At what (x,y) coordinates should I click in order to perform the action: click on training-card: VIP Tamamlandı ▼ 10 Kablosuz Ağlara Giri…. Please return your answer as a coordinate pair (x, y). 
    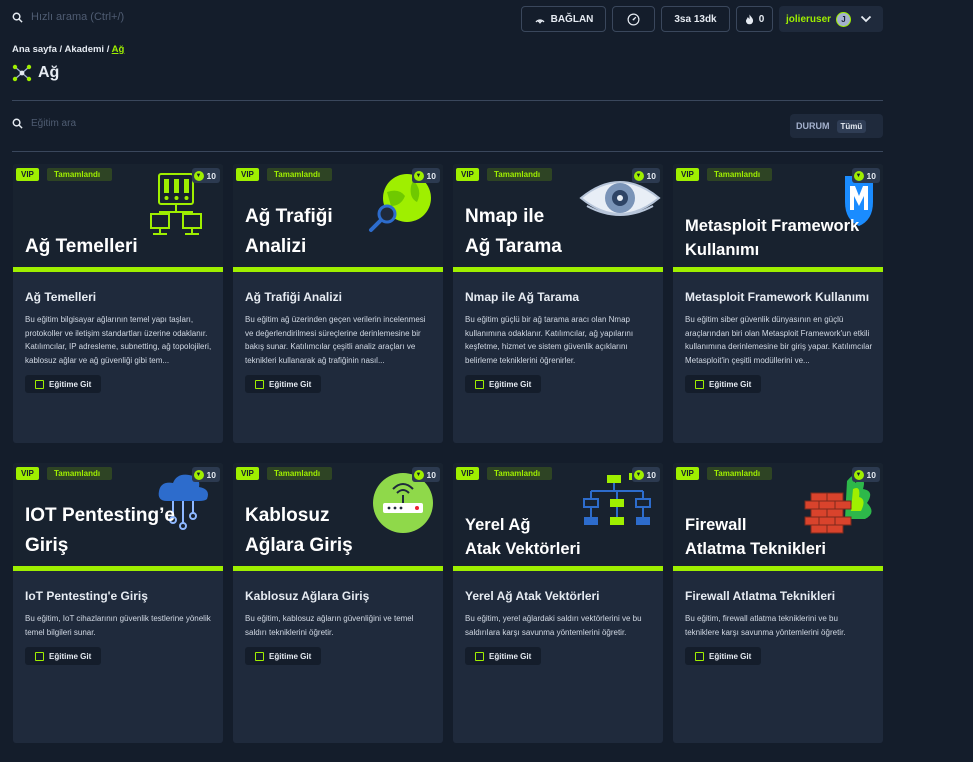
    Looking at the image, I should click on (338, 603).